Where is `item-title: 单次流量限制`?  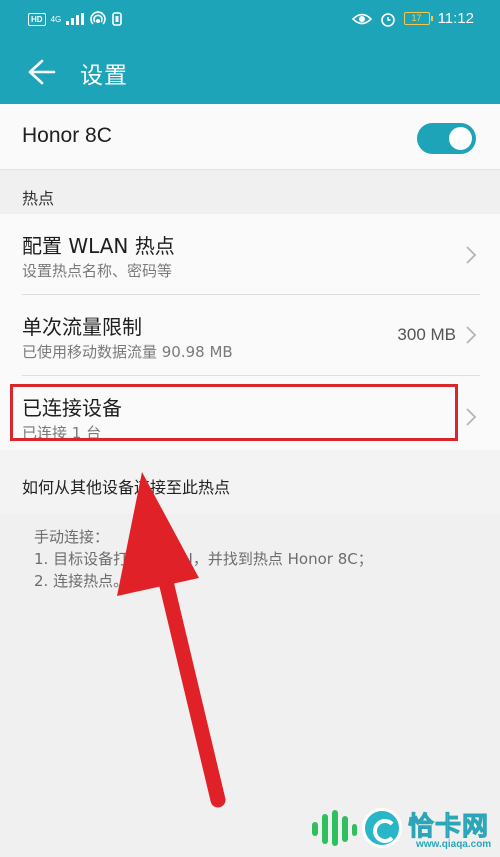 item-title: 单次流量限制 is located at coordinates (82, 327).